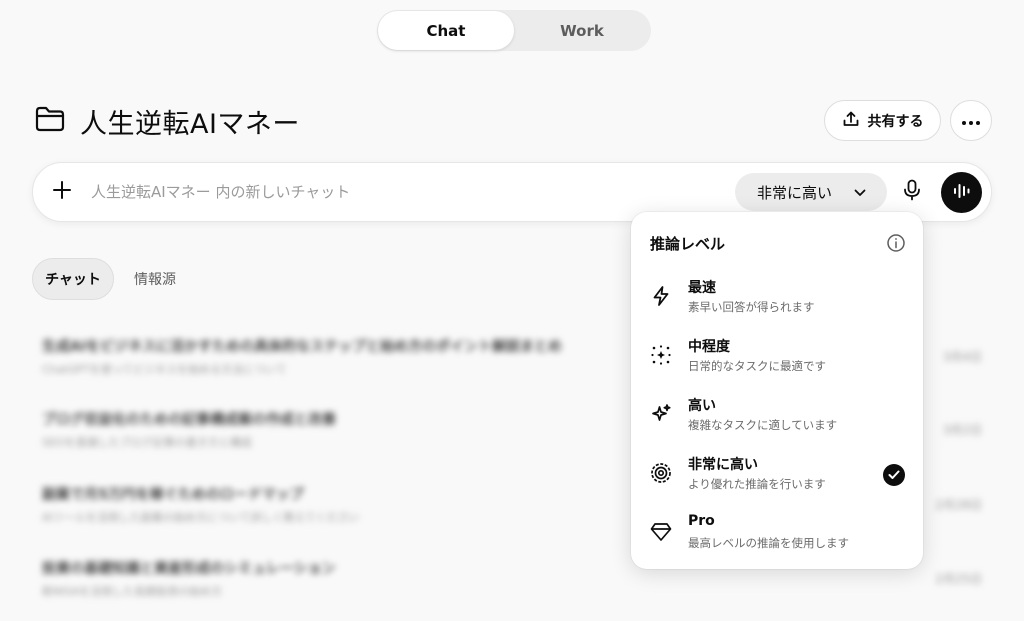 Image resolution: width=1024 pixels, height=621 pixels. What do you see at coordinates (778, 243) in the screenshot?
I see `menu-header: 推論レベル` at bounding box center [778, 243].